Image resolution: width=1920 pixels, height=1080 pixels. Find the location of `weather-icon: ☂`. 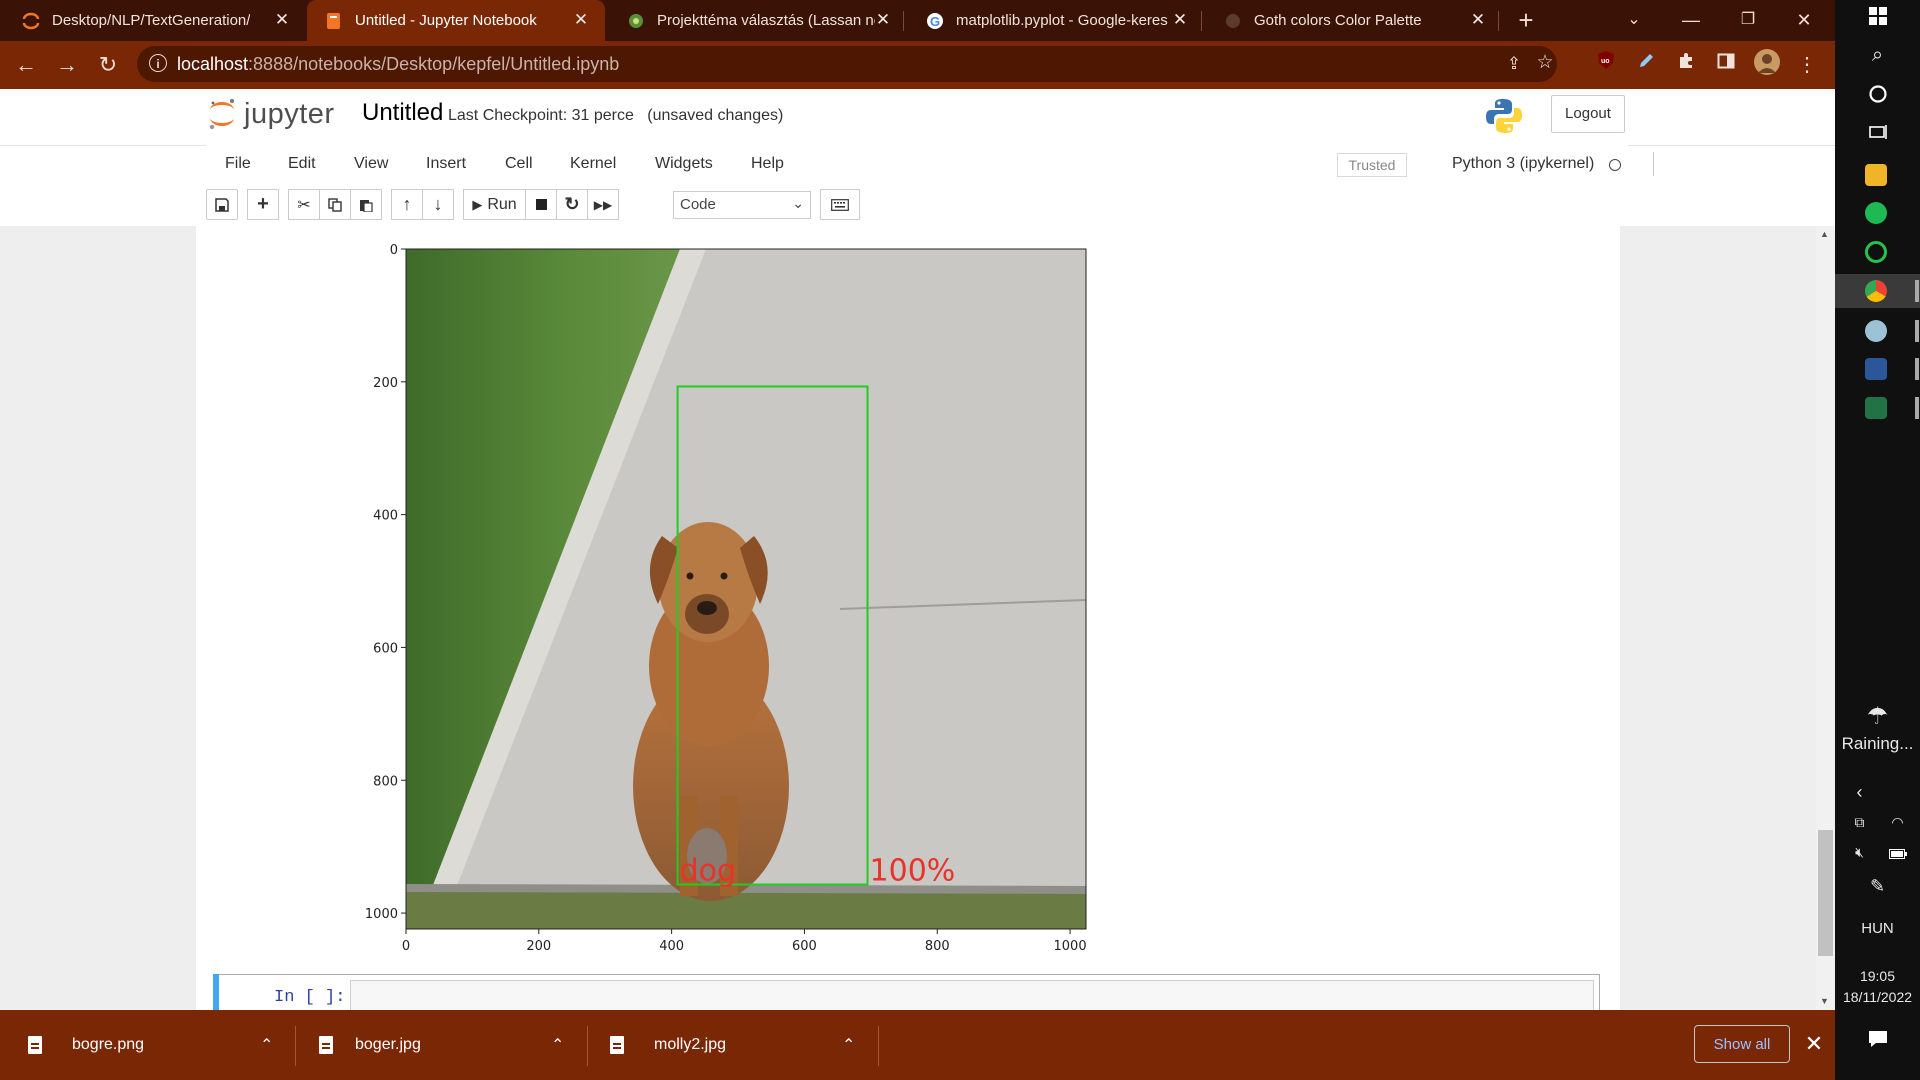

weather-icon: ☂ is located at coordinates (1877, 716).